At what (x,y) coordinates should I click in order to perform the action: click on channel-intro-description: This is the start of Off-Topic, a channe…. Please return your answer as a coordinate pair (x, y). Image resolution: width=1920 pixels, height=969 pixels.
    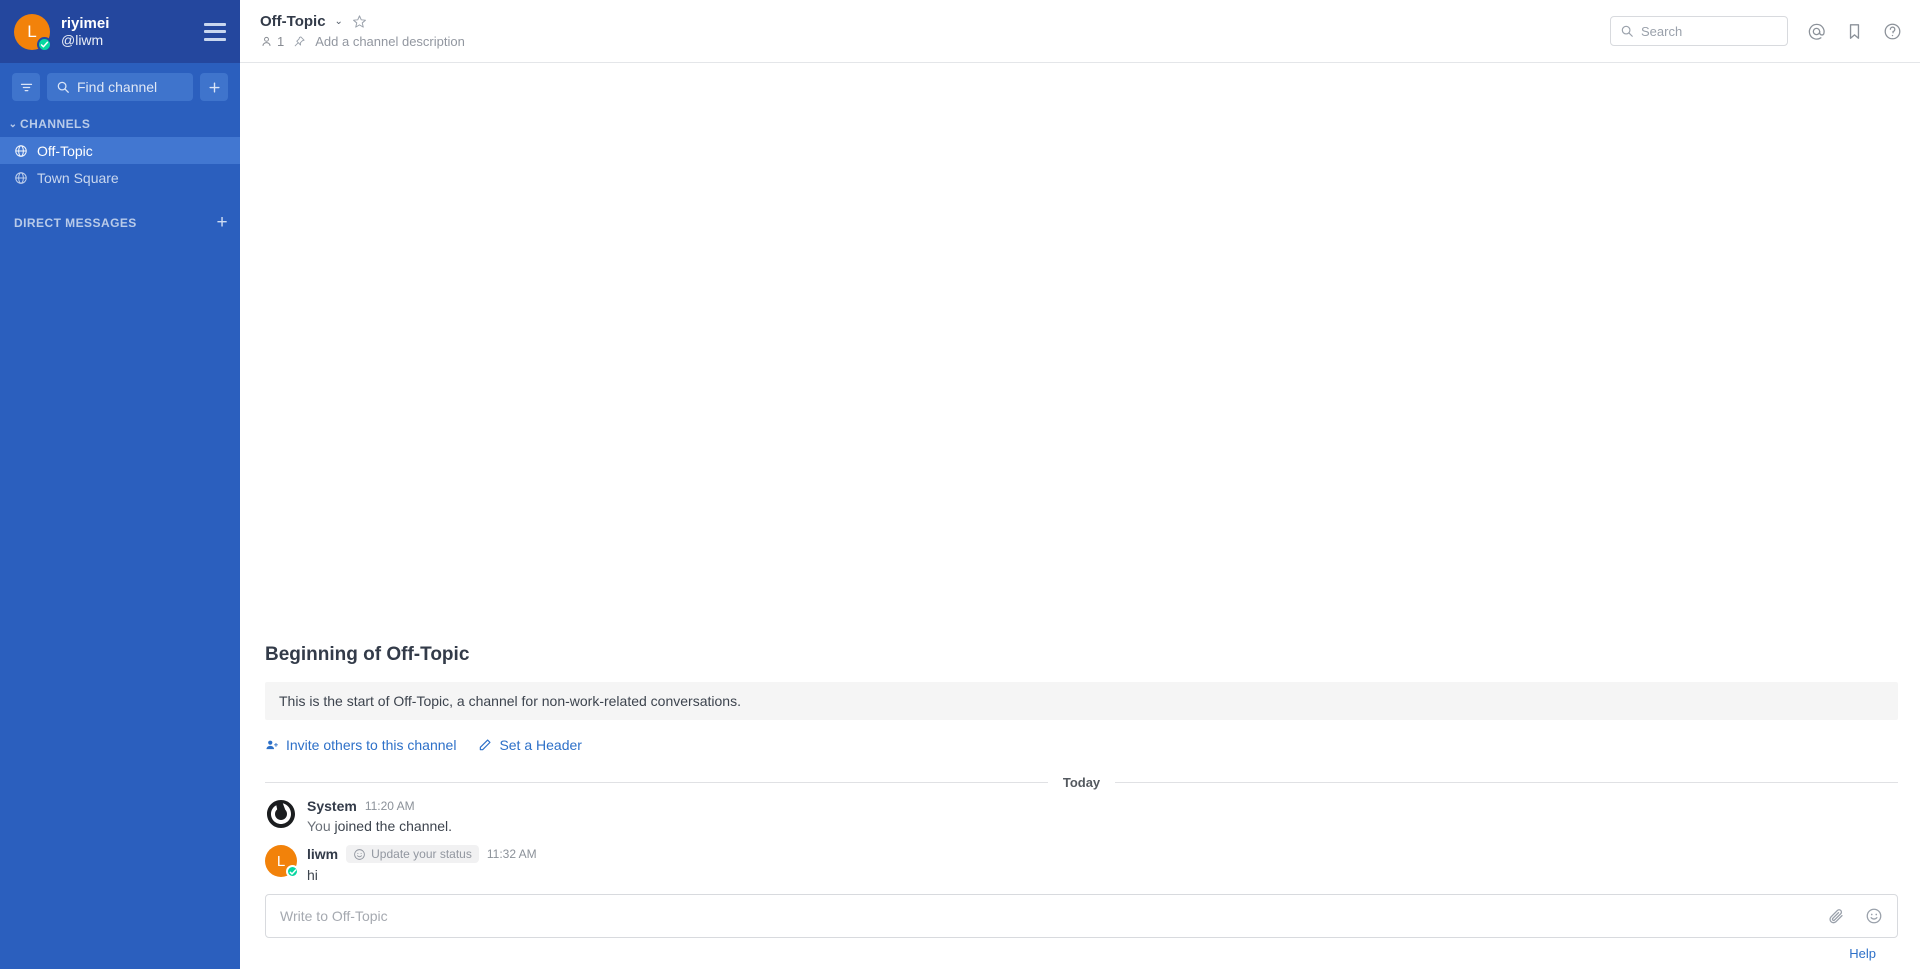
    Looking at the image, I should click on (1081, 700).